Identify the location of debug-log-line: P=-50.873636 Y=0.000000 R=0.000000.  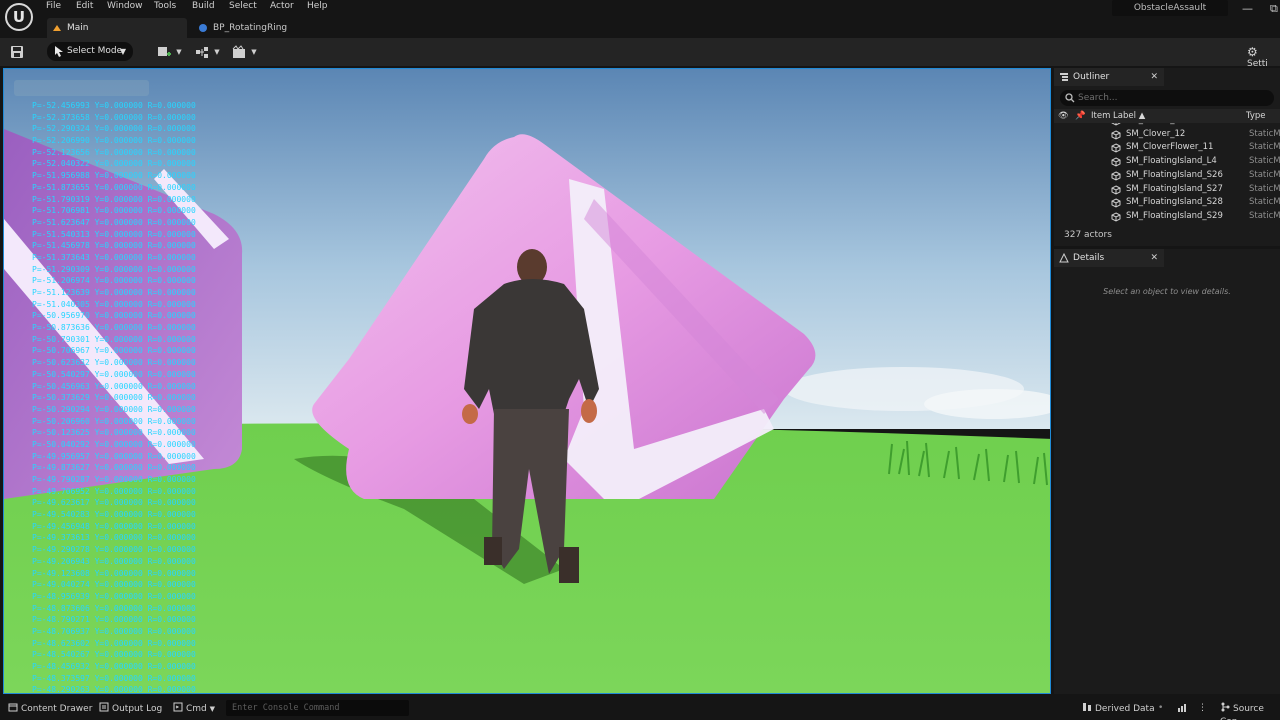
(114, 328).